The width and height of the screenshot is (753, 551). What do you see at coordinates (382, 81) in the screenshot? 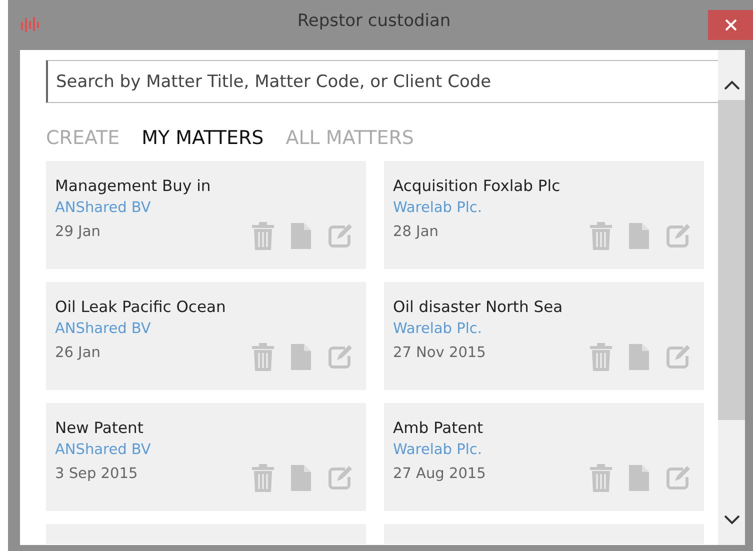
I see `search-field: Search by Matter Title, Matter Code, or Client Code` at bounding box center [382, 81].